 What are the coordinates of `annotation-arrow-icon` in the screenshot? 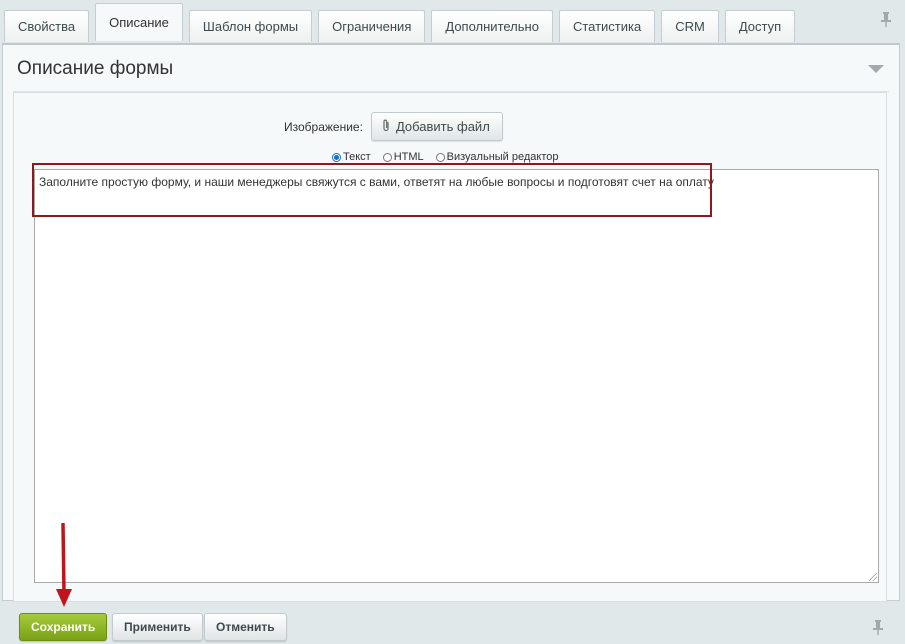 It's located at (64, 565).